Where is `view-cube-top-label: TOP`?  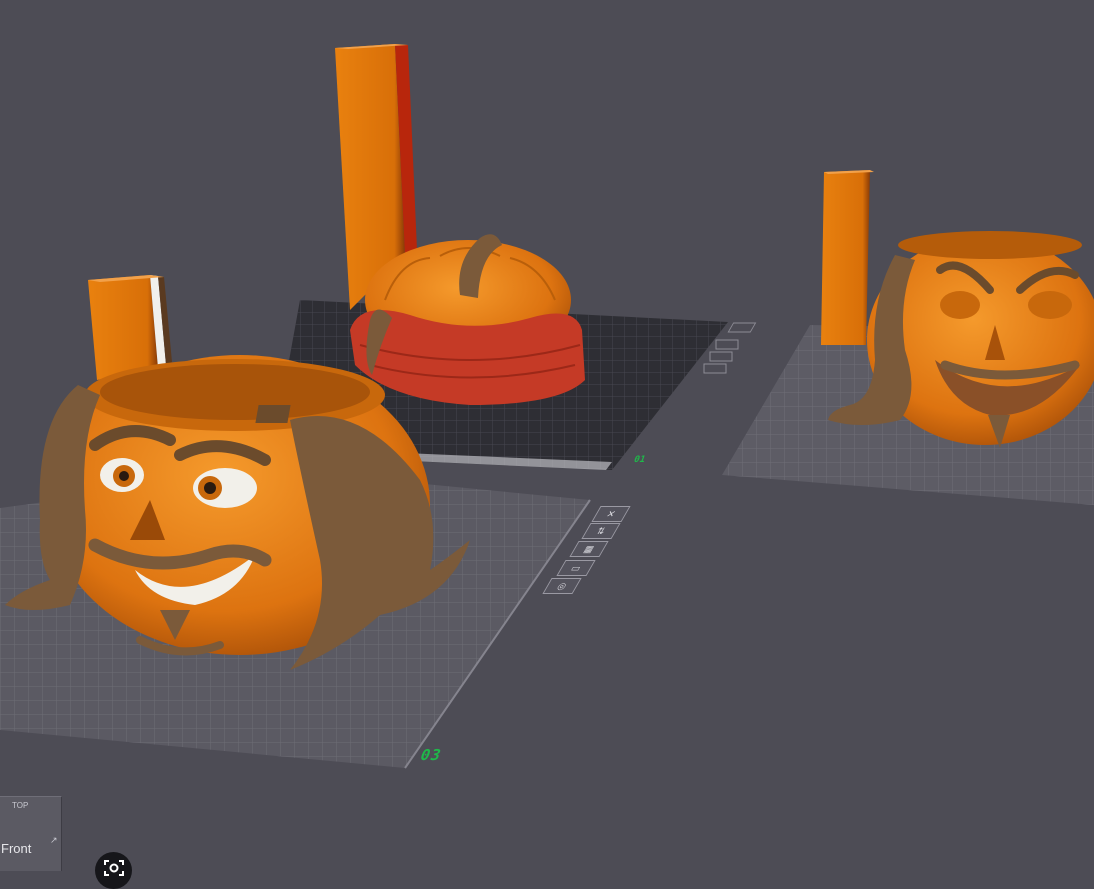
view-cube-top-label: TOP is located at coordinates (20, 805).